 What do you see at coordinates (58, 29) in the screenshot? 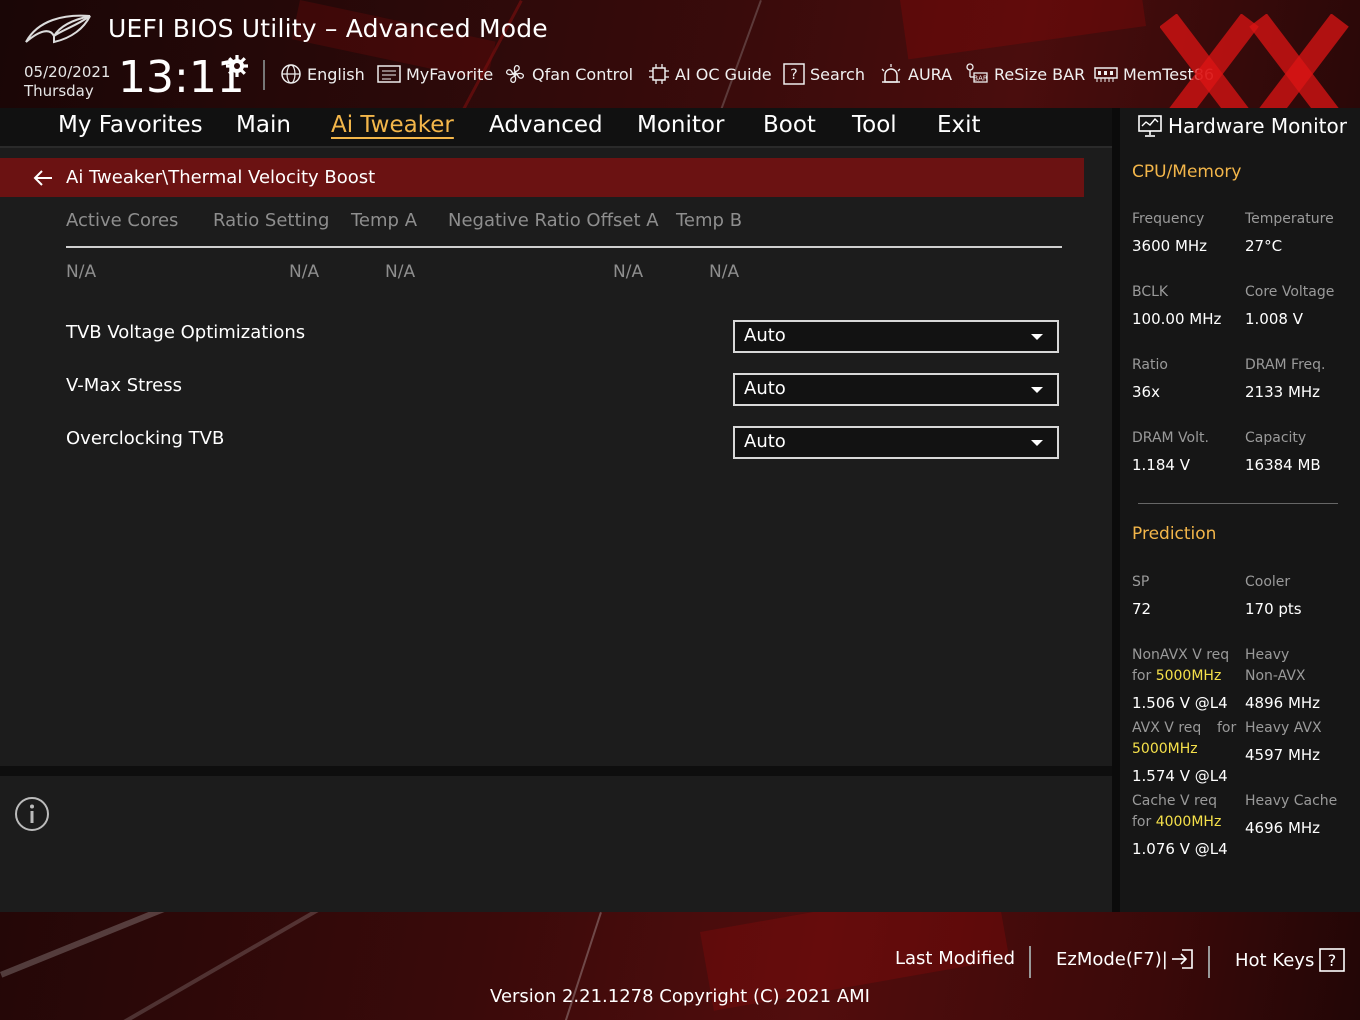
I see `rog-logo-icon` at bounding box center [58, 29].